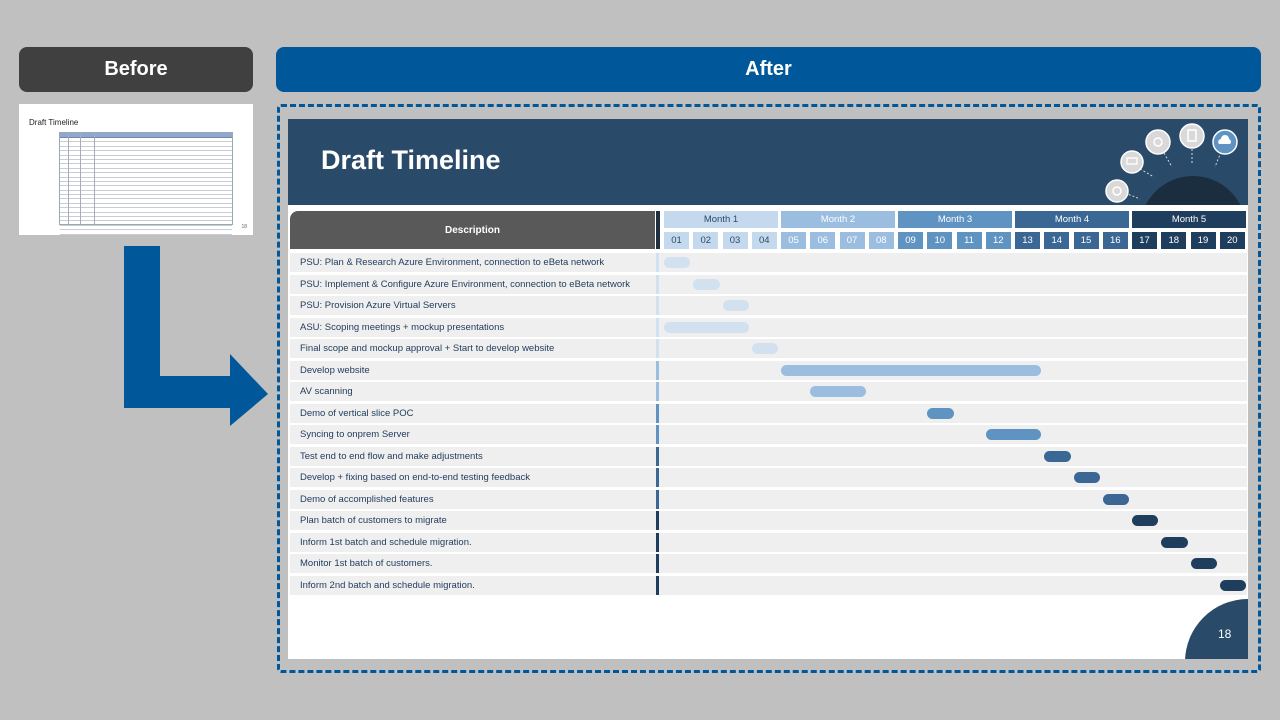 The image size is (1280, 720). What do you see at coordinates (1174, 240) in the screenshot?
I see `week-header-18: 18` at bounding box center [1174, 240].